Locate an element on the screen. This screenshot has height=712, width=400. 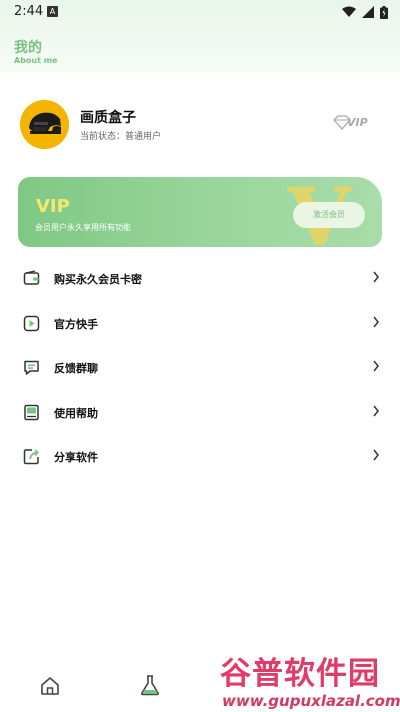
avatar is located at coordinates (44, 124).